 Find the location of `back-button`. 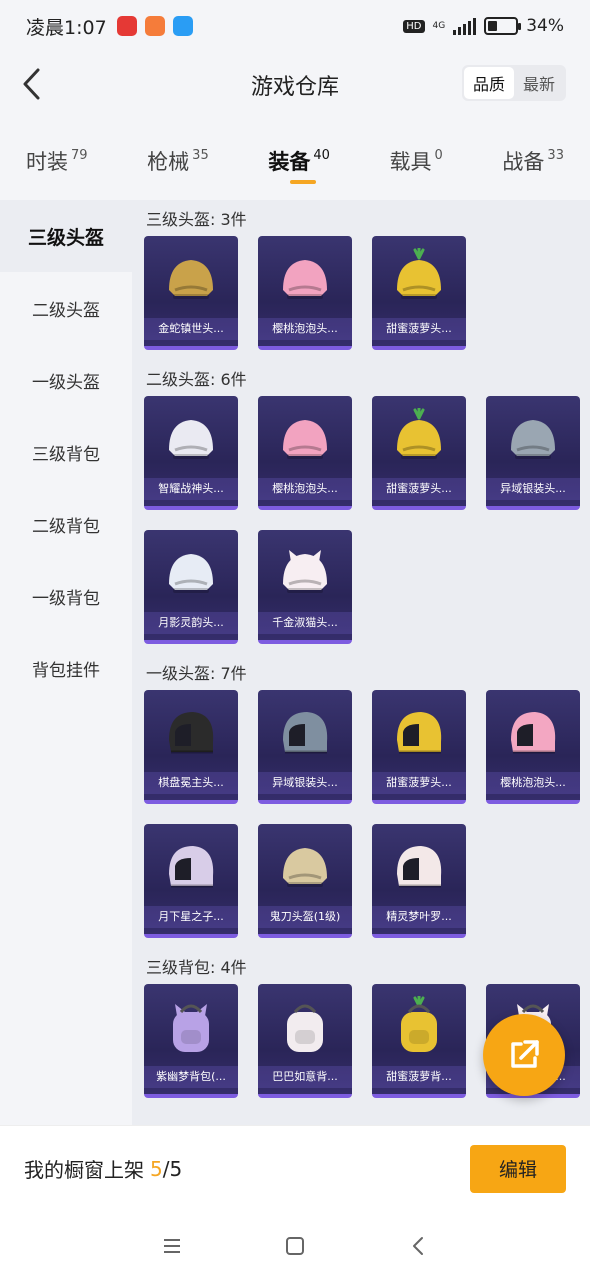

back-button is located at coordinates (32, 84).